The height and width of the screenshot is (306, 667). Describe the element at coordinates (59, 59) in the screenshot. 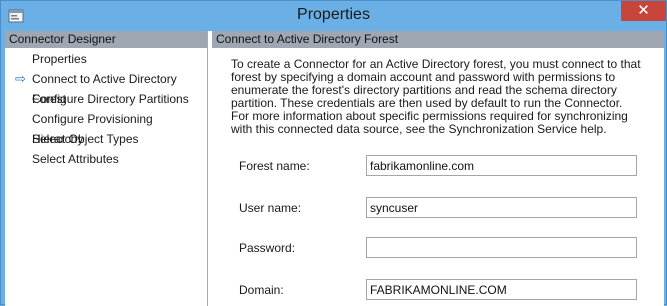

I see `nav-item-label: Properties` at that location.